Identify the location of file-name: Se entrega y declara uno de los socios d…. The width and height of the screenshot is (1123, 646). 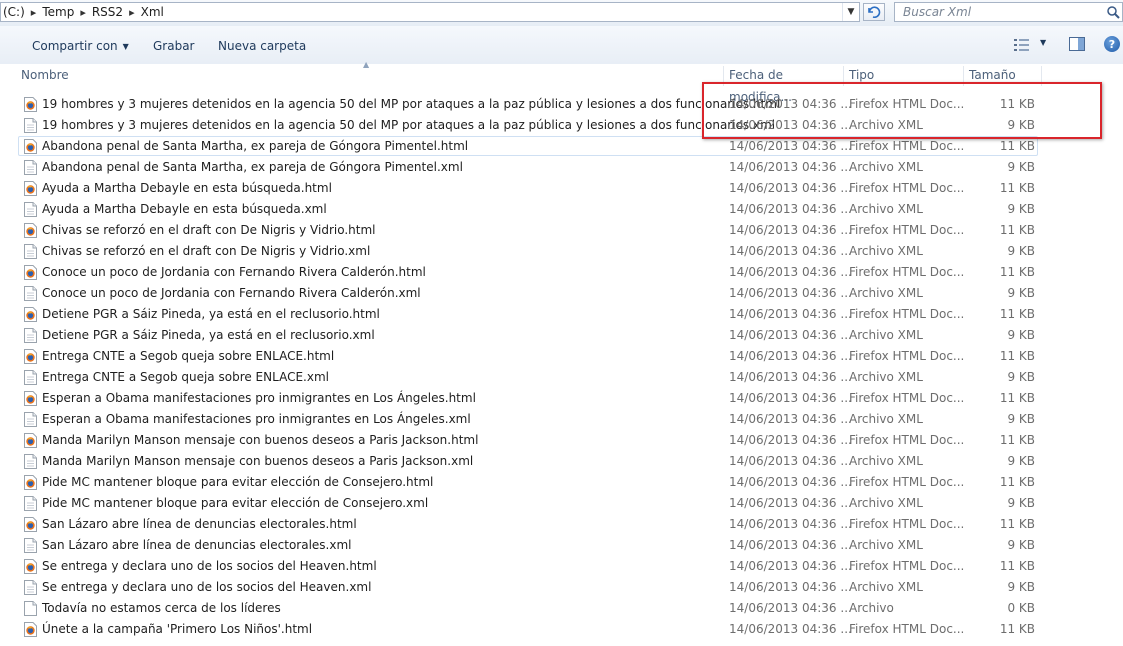
(207, 587).